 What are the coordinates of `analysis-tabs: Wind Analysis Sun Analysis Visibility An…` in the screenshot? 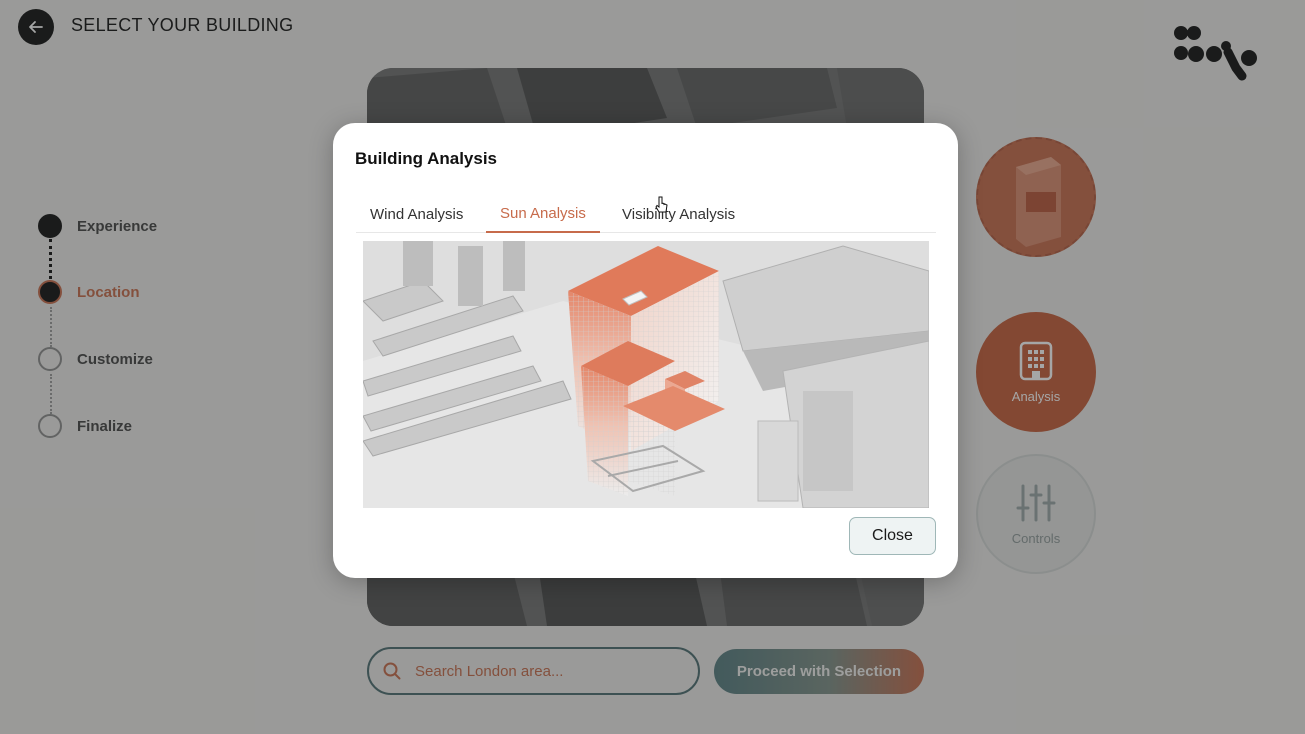 It's located at (646, 214).